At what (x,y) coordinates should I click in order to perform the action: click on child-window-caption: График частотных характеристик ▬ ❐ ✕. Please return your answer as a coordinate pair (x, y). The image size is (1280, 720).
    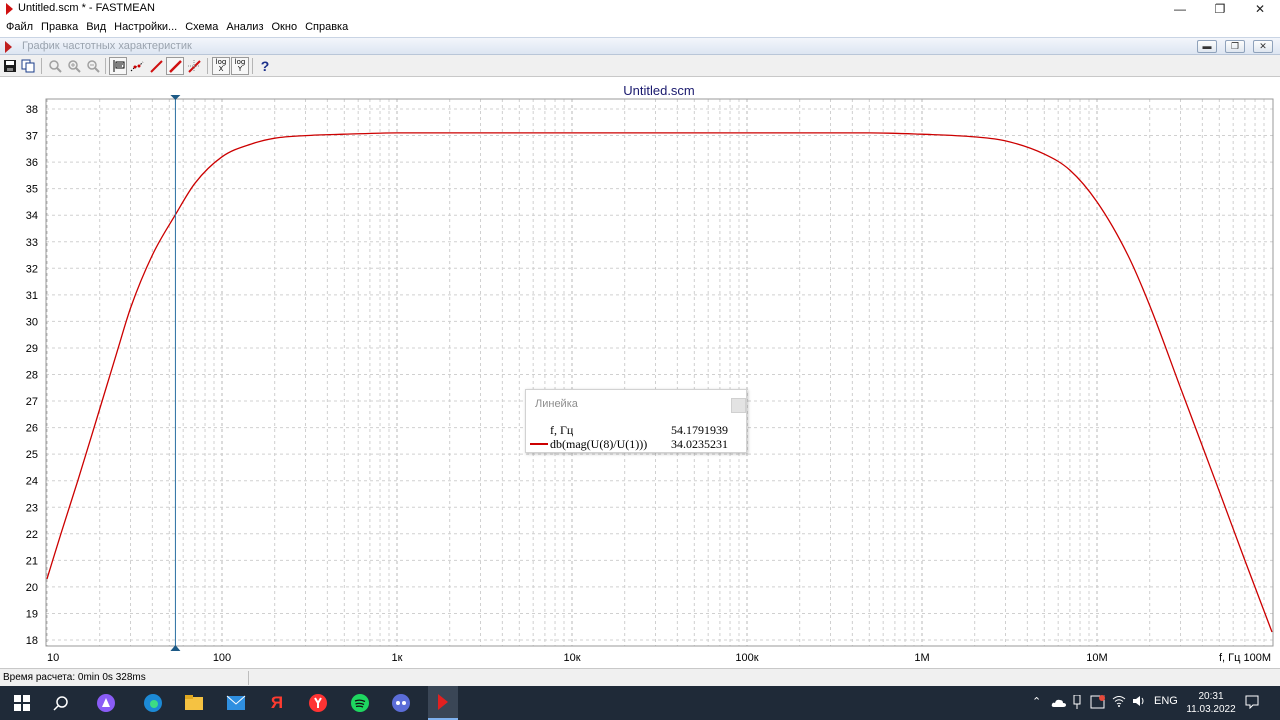
    Looking at the image, I should click on (640, 46).